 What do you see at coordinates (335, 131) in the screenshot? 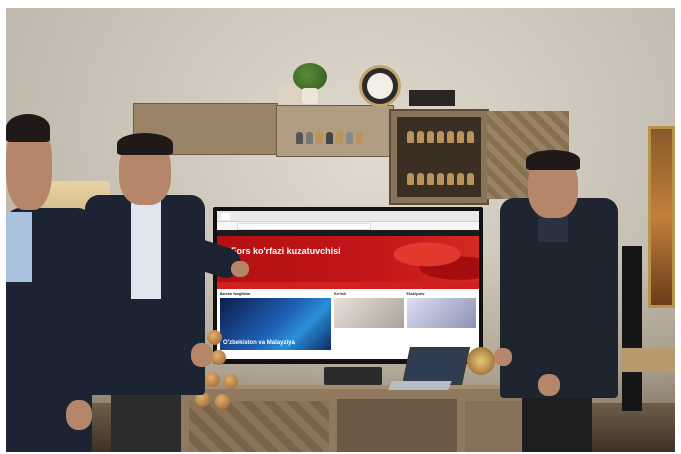
I see `wall-shelf-middle` at bounding box center [335, 131].